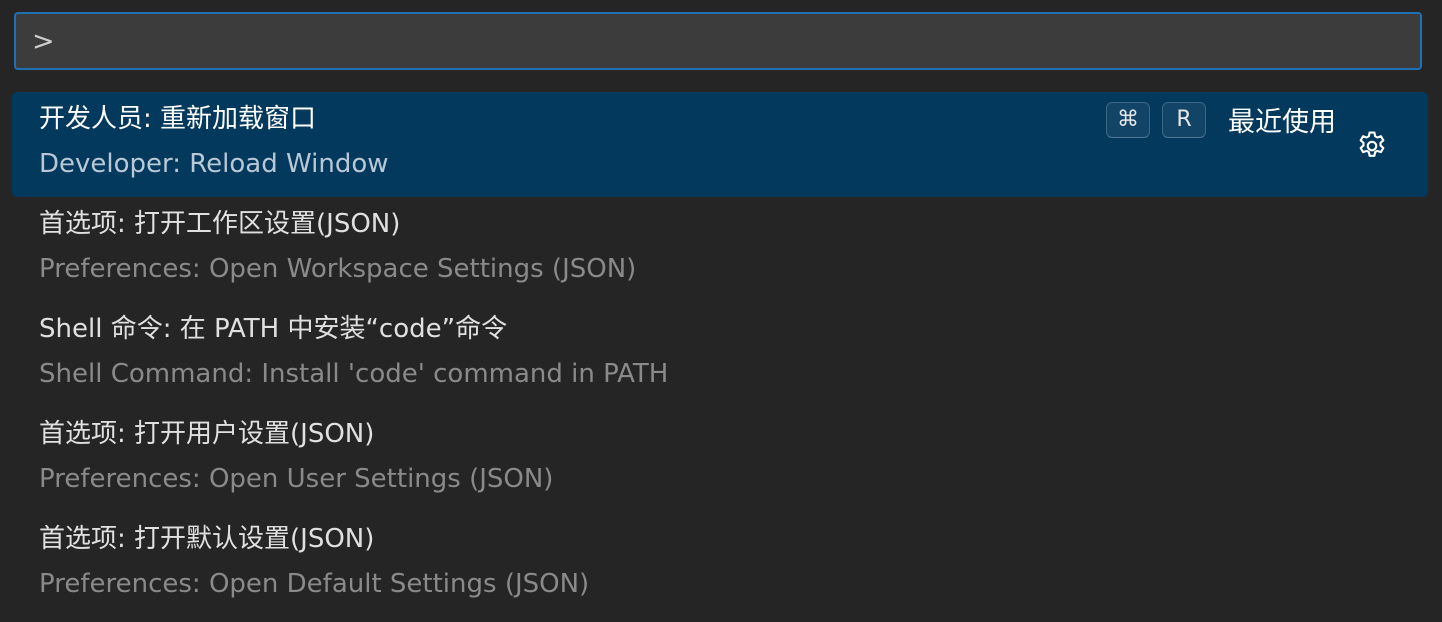 This screenshot has height=622, width=1442. I want to click on command-item-label: Shell 命令: 在 PATH 中安装“code”命令, so click(273, 329).